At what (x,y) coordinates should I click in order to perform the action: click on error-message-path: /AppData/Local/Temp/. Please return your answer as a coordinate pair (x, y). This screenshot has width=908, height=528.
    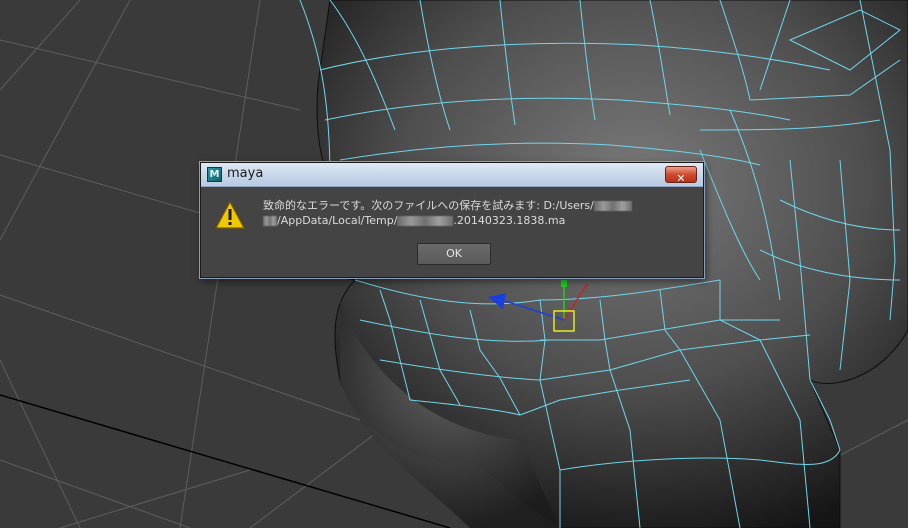
    Looking at the image, I should click on (337, 220).